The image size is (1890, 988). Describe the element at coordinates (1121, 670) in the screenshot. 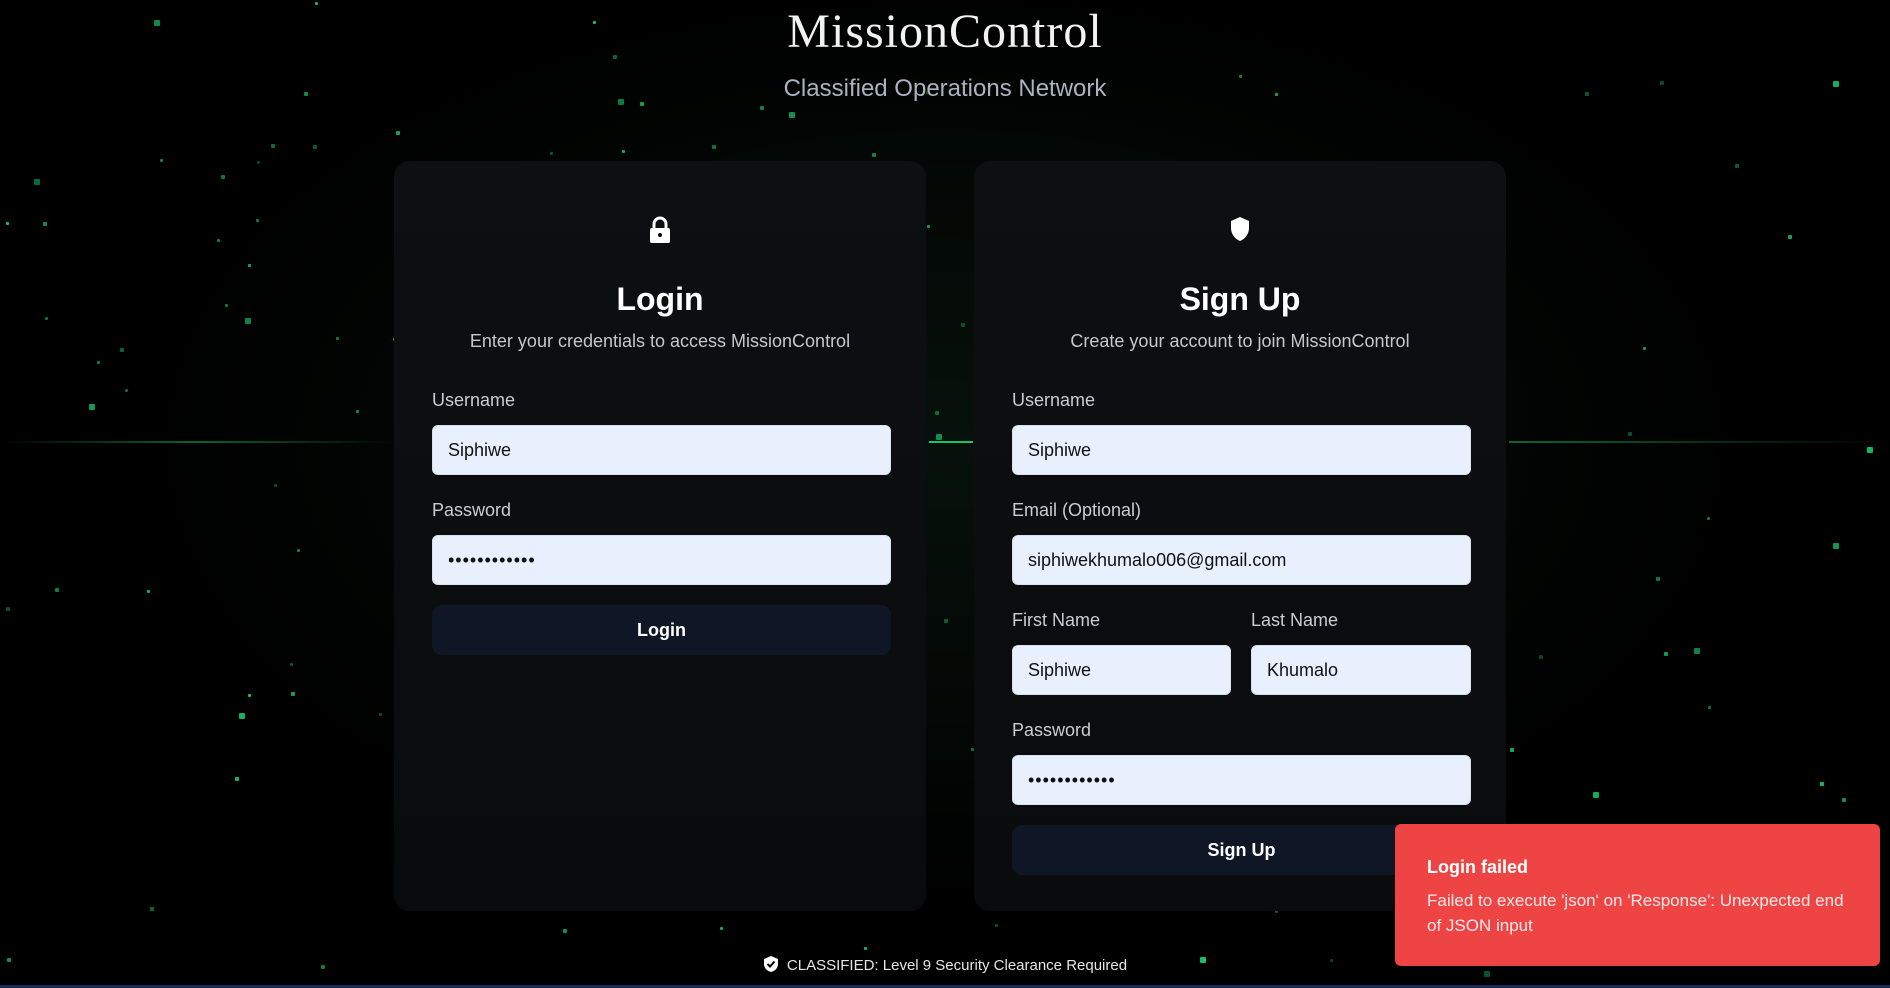

I see `signup-first-name-input` at that location.